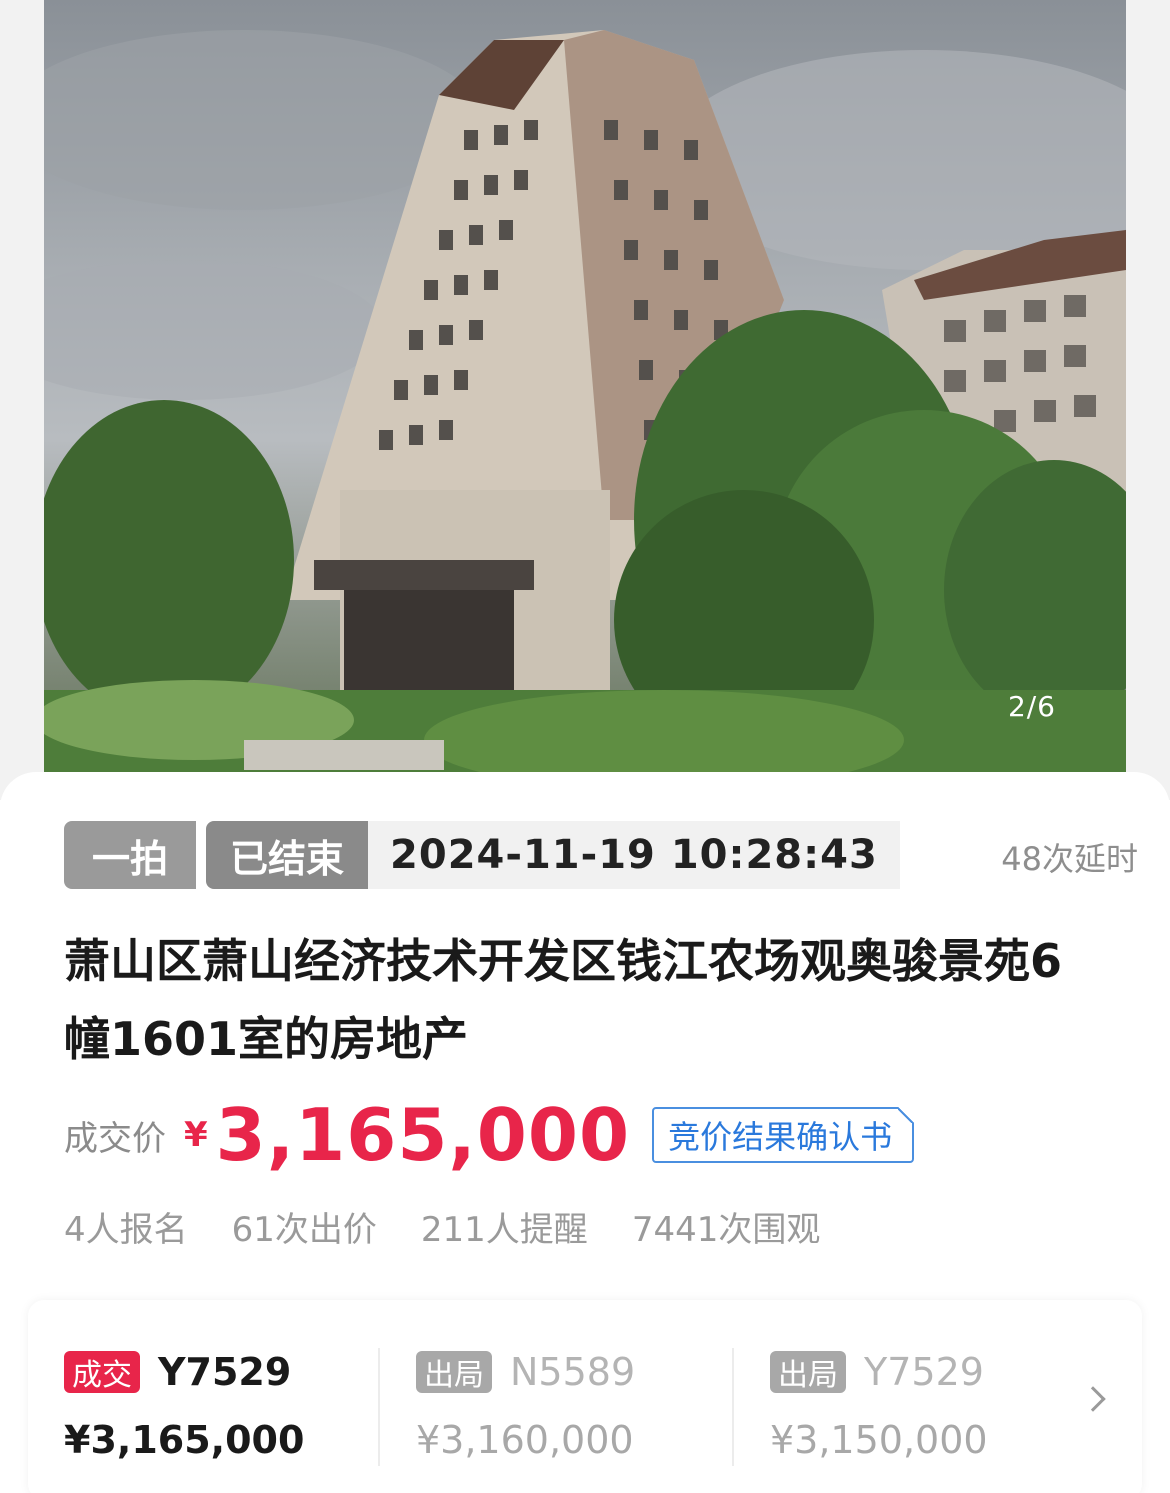 This screenshot has height=1493, width=1170. Describe the element at coordinates (126, 1230) in the screenshot. I see `stat-registrations: 4人报名` at that location.